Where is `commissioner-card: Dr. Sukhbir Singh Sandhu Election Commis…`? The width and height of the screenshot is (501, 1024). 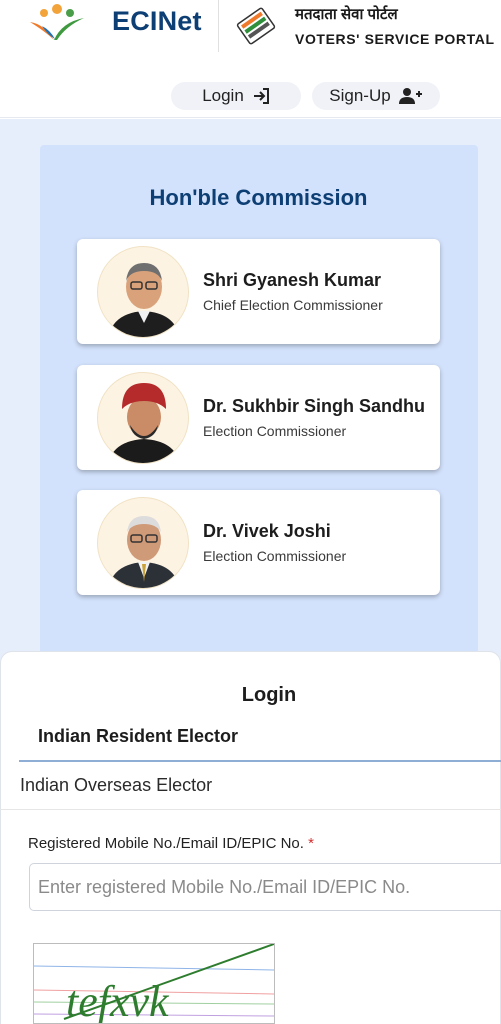
commissioner-card: Dr. Sukhbir Singh Sandhu Election Commis… is located at coordinates (258, 417).